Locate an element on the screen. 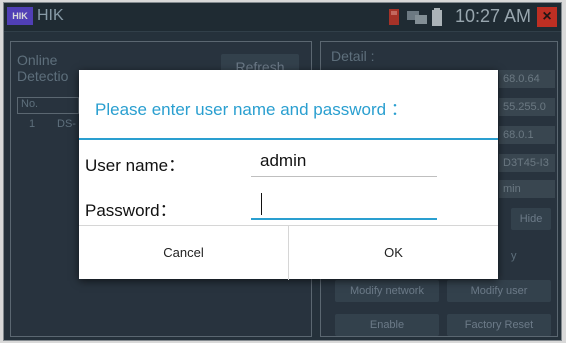 This screenshot has width=566, height=343. text-cursor is located at coordinates (261, 204).